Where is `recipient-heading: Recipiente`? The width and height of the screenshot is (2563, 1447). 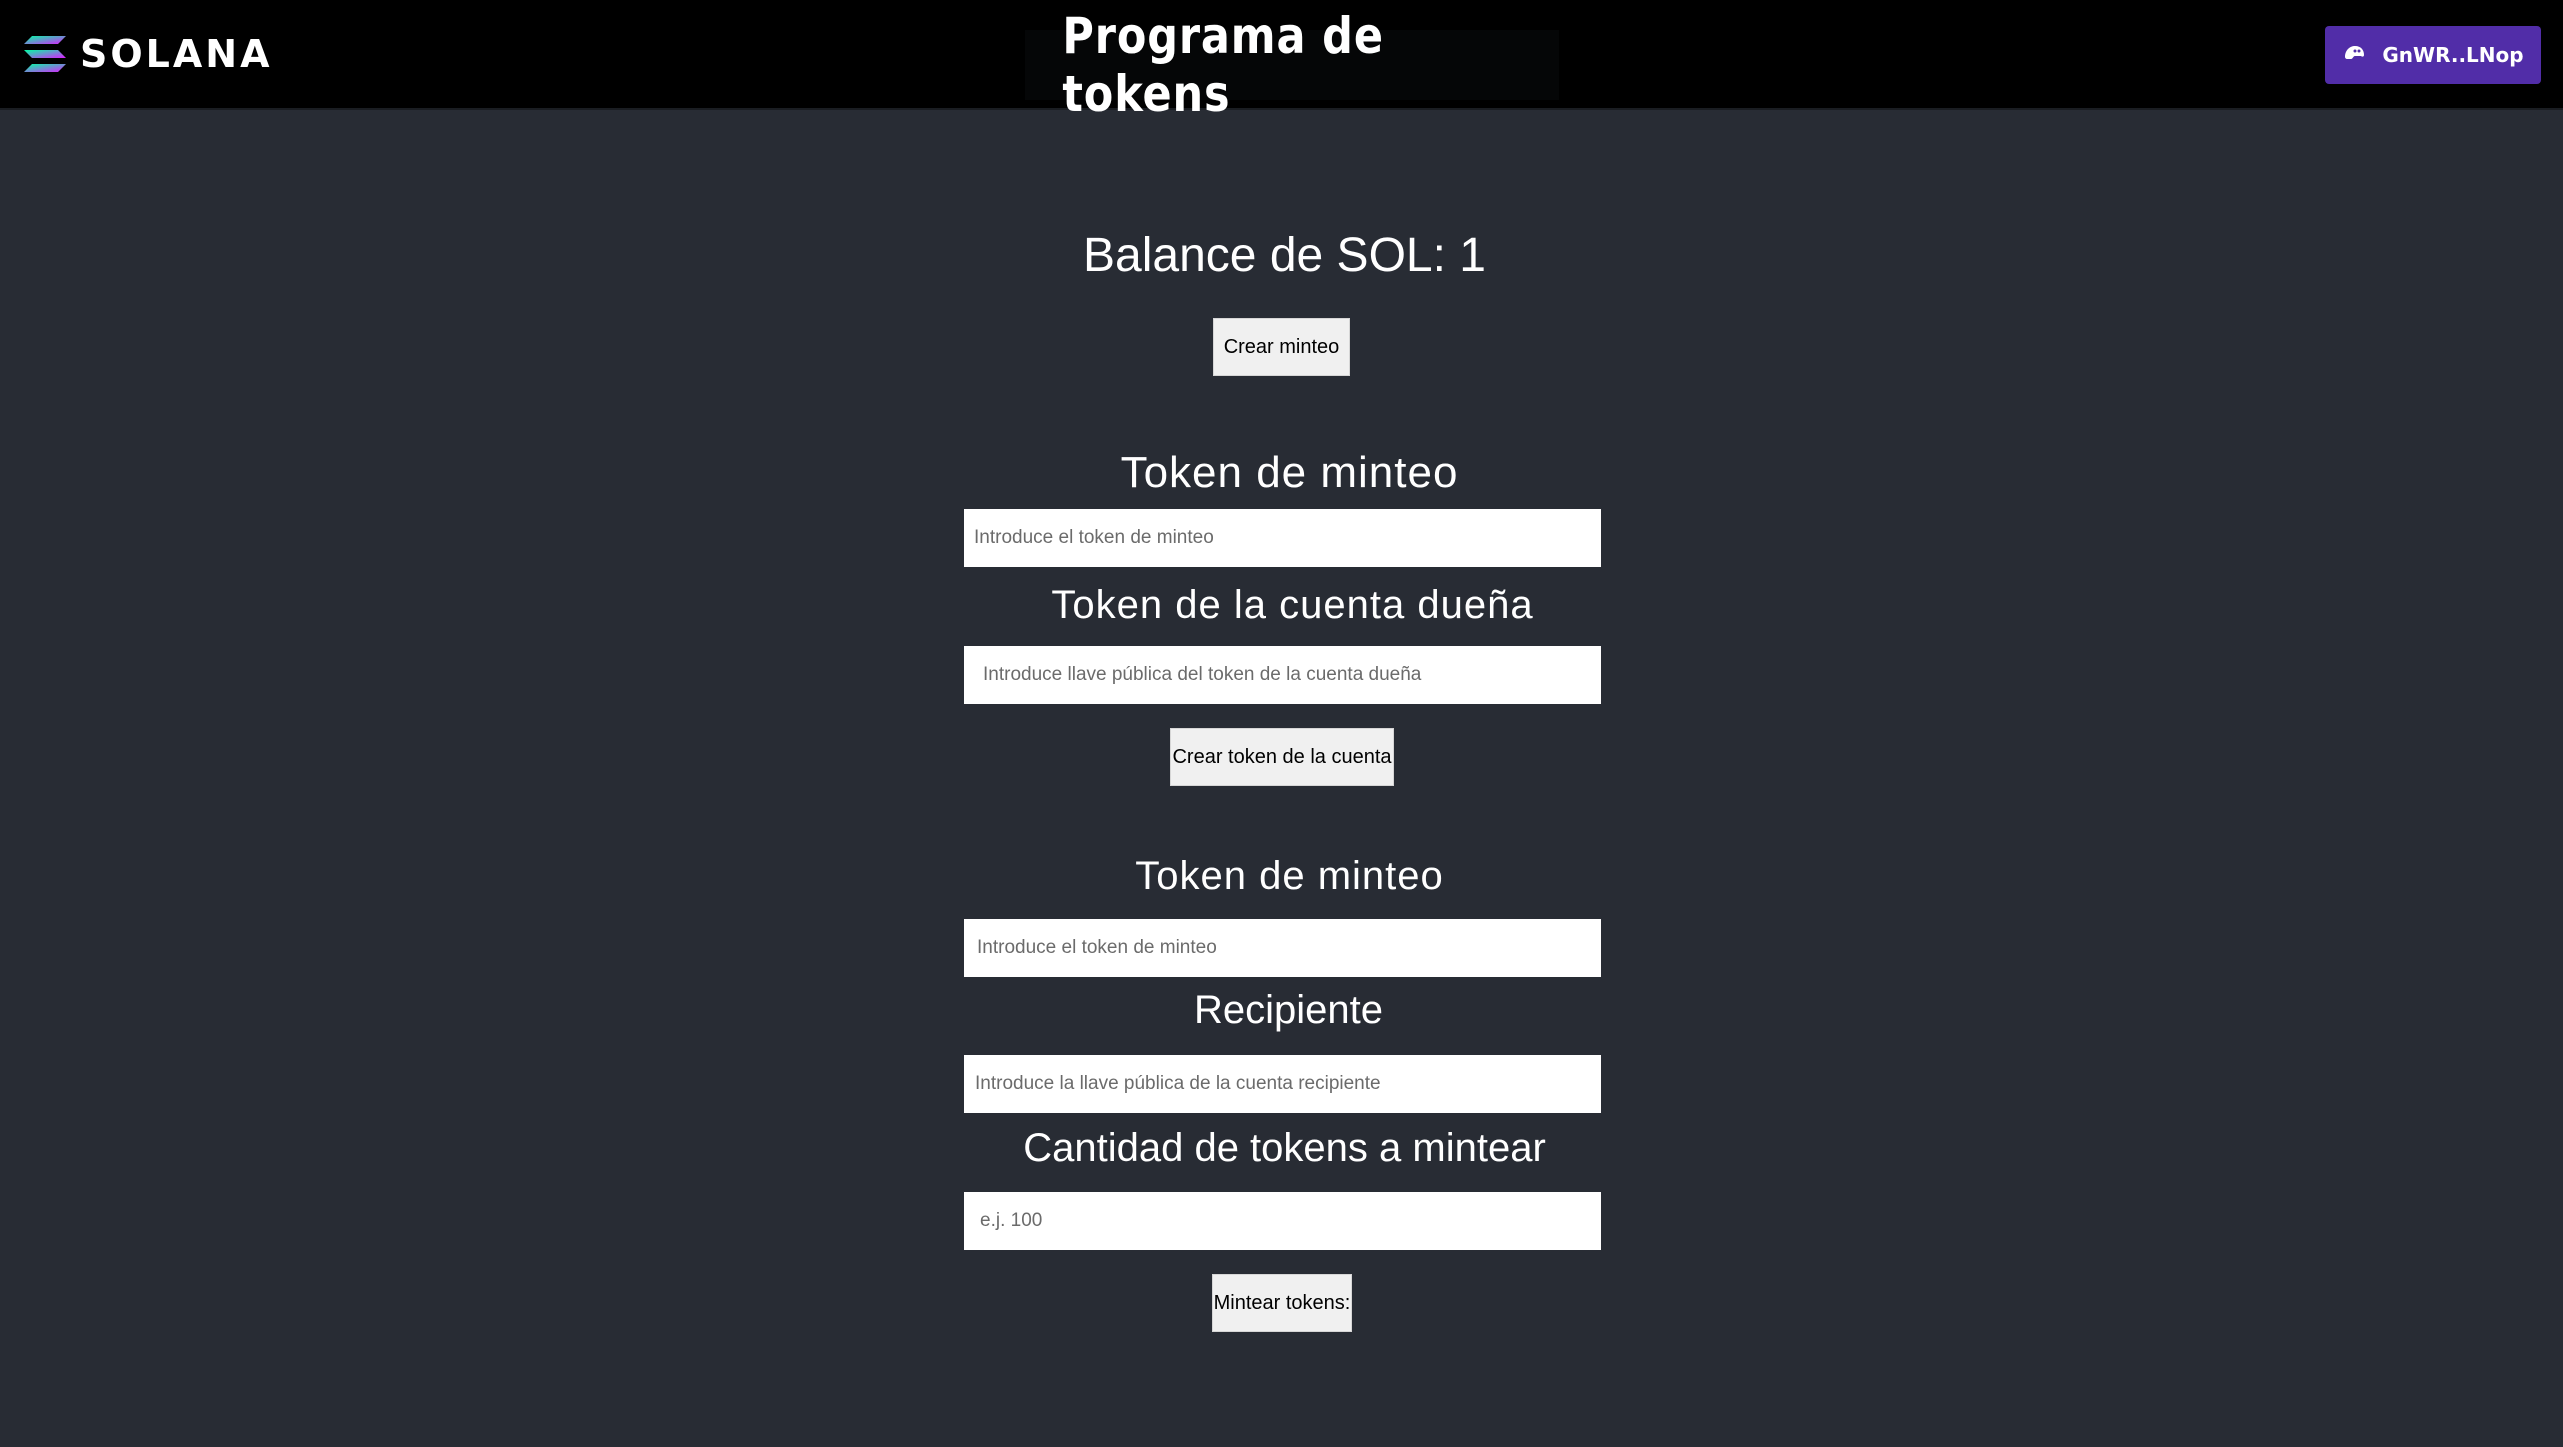
recipient-heading: Recipiente is located at coordinates (1288, 1010).